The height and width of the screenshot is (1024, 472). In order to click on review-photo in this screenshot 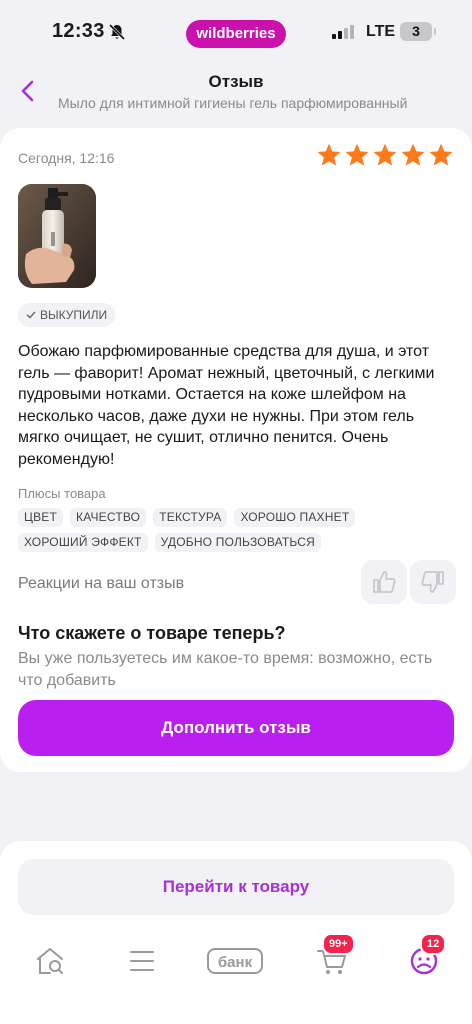, I will do `click(57, 236)`.